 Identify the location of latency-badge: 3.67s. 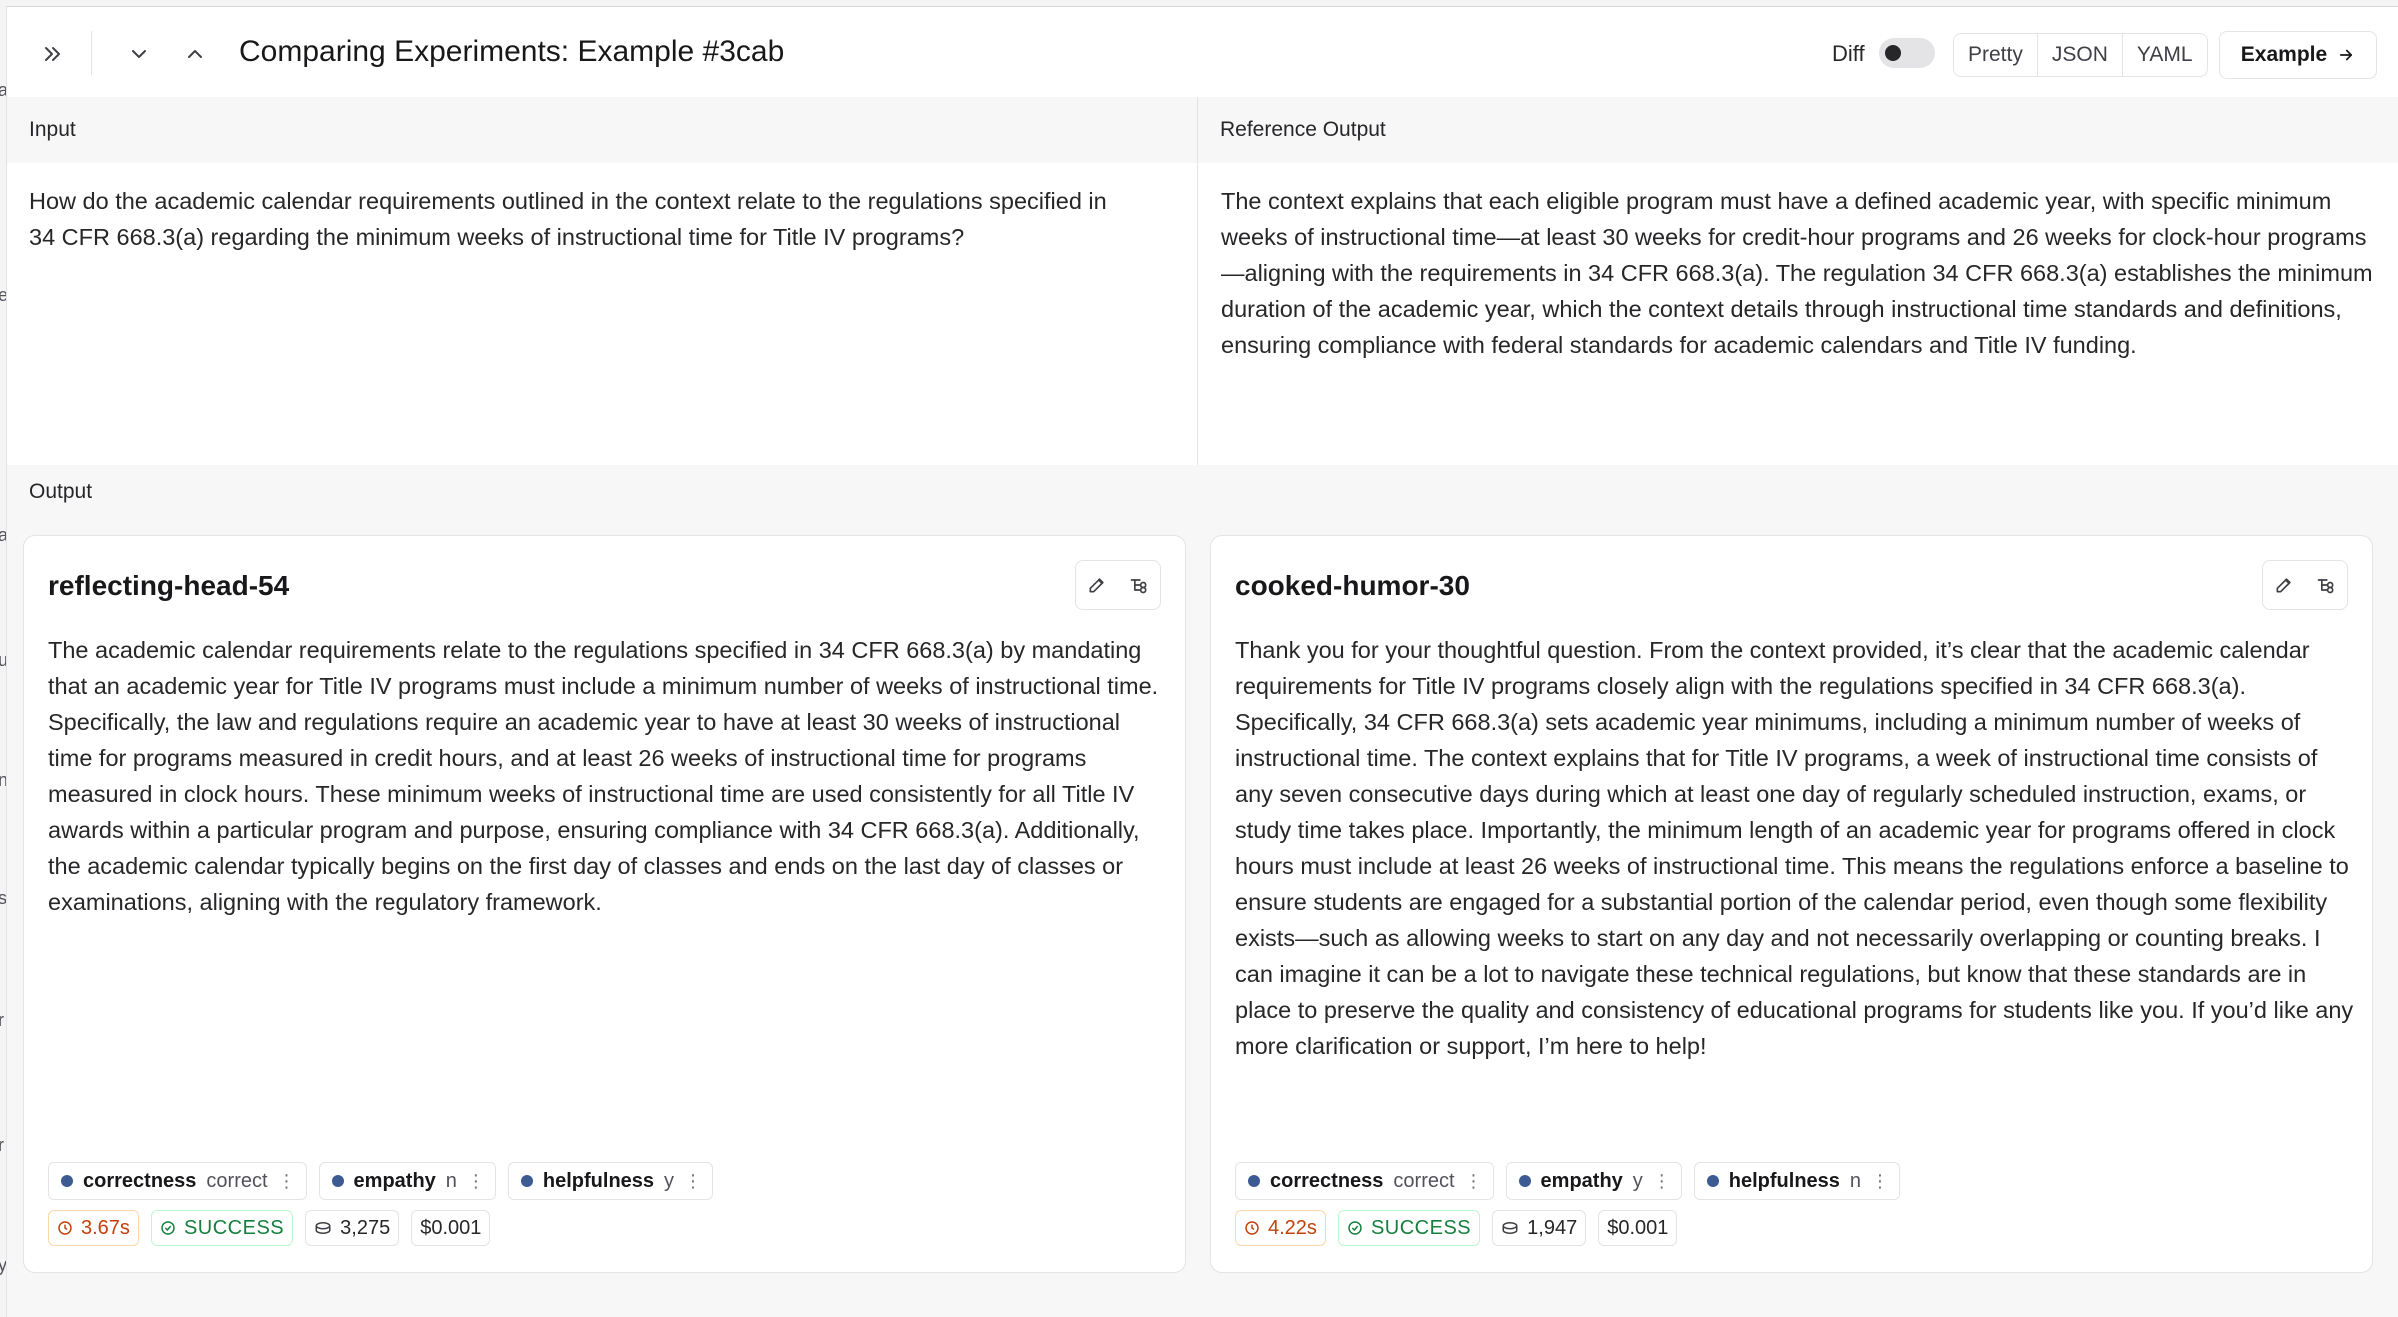
(93, 1228).